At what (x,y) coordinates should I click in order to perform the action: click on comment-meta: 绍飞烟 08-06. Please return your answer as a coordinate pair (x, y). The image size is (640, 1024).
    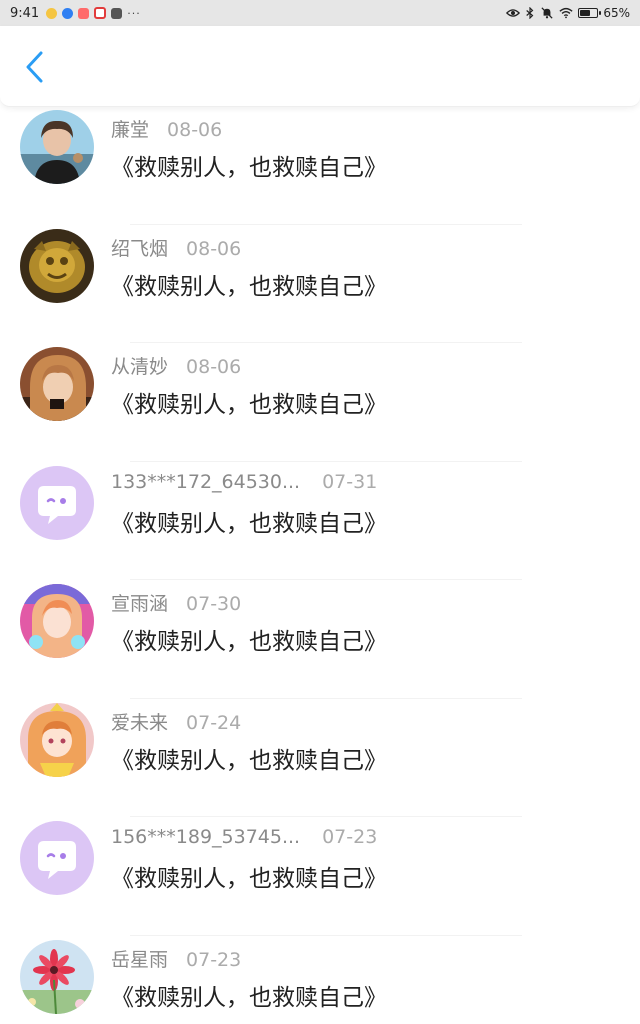
    Looking at the image, I should click on (176, 247).